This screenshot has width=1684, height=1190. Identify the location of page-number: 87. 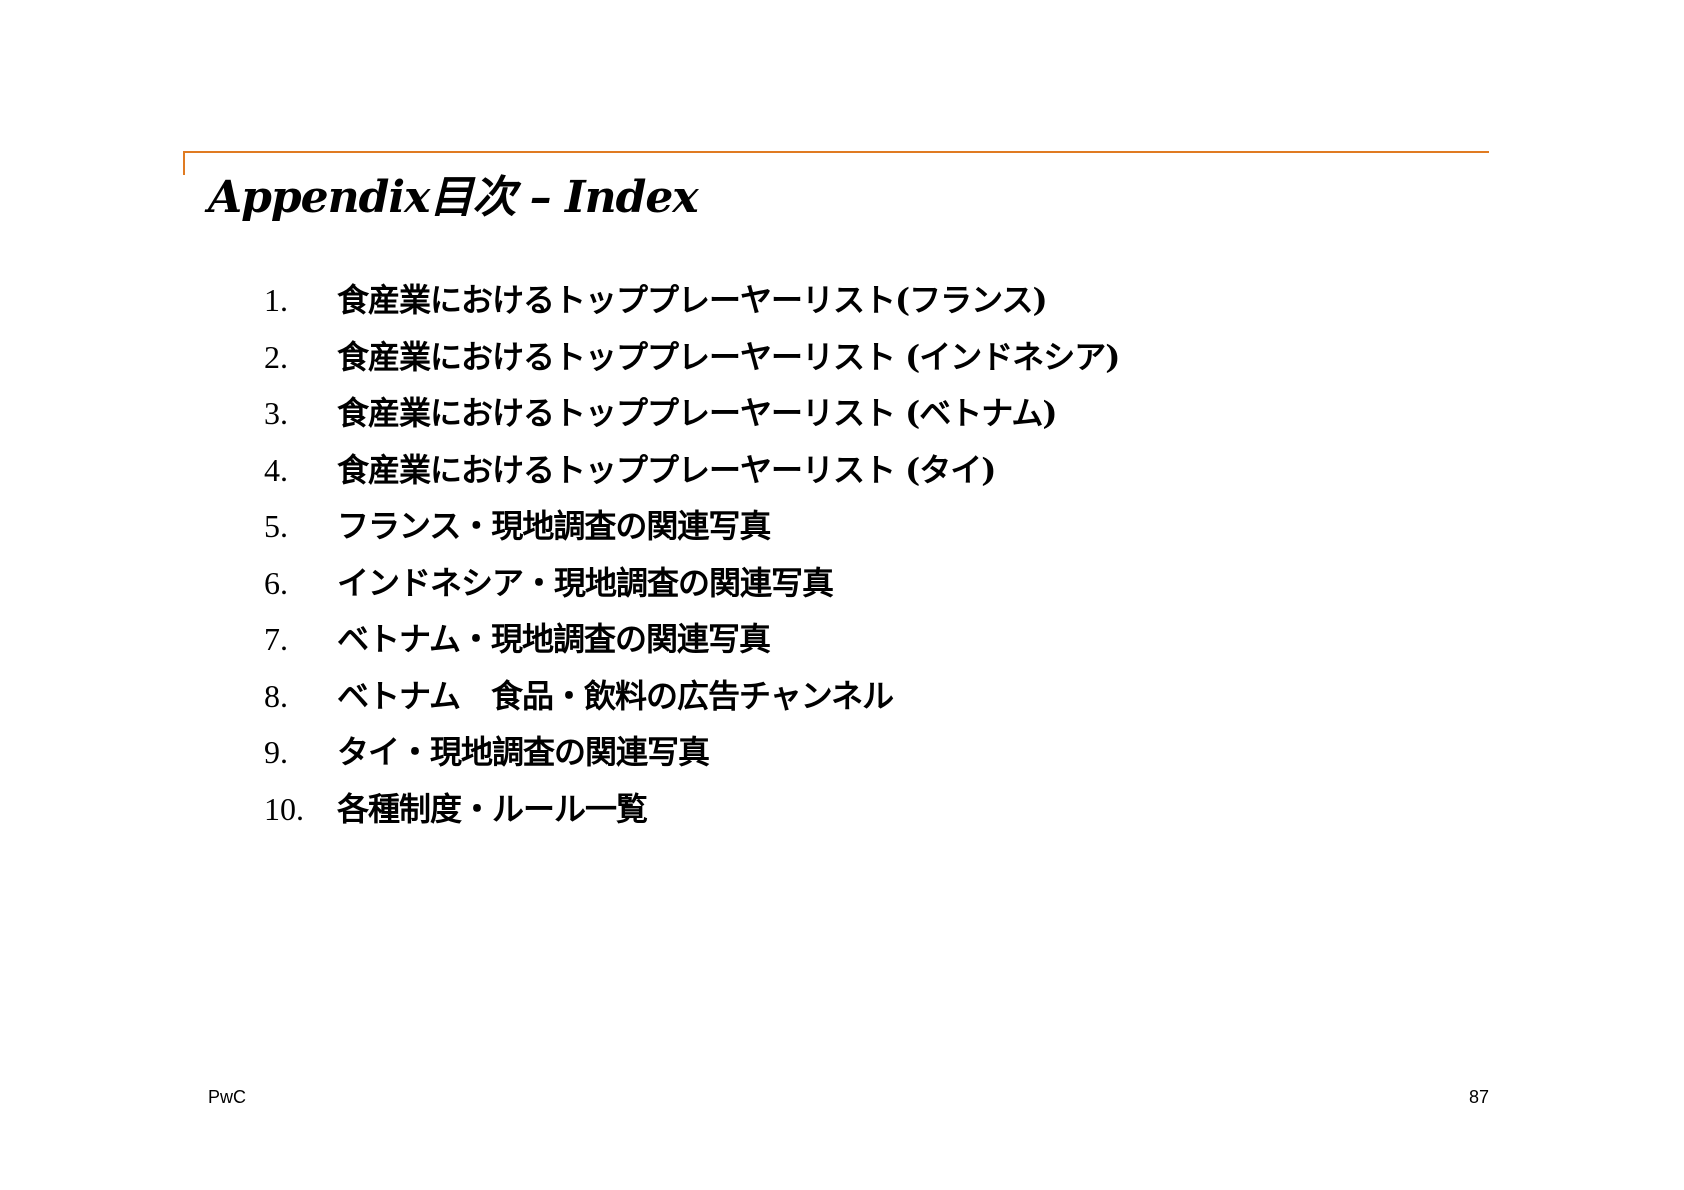
(1478, 1097).